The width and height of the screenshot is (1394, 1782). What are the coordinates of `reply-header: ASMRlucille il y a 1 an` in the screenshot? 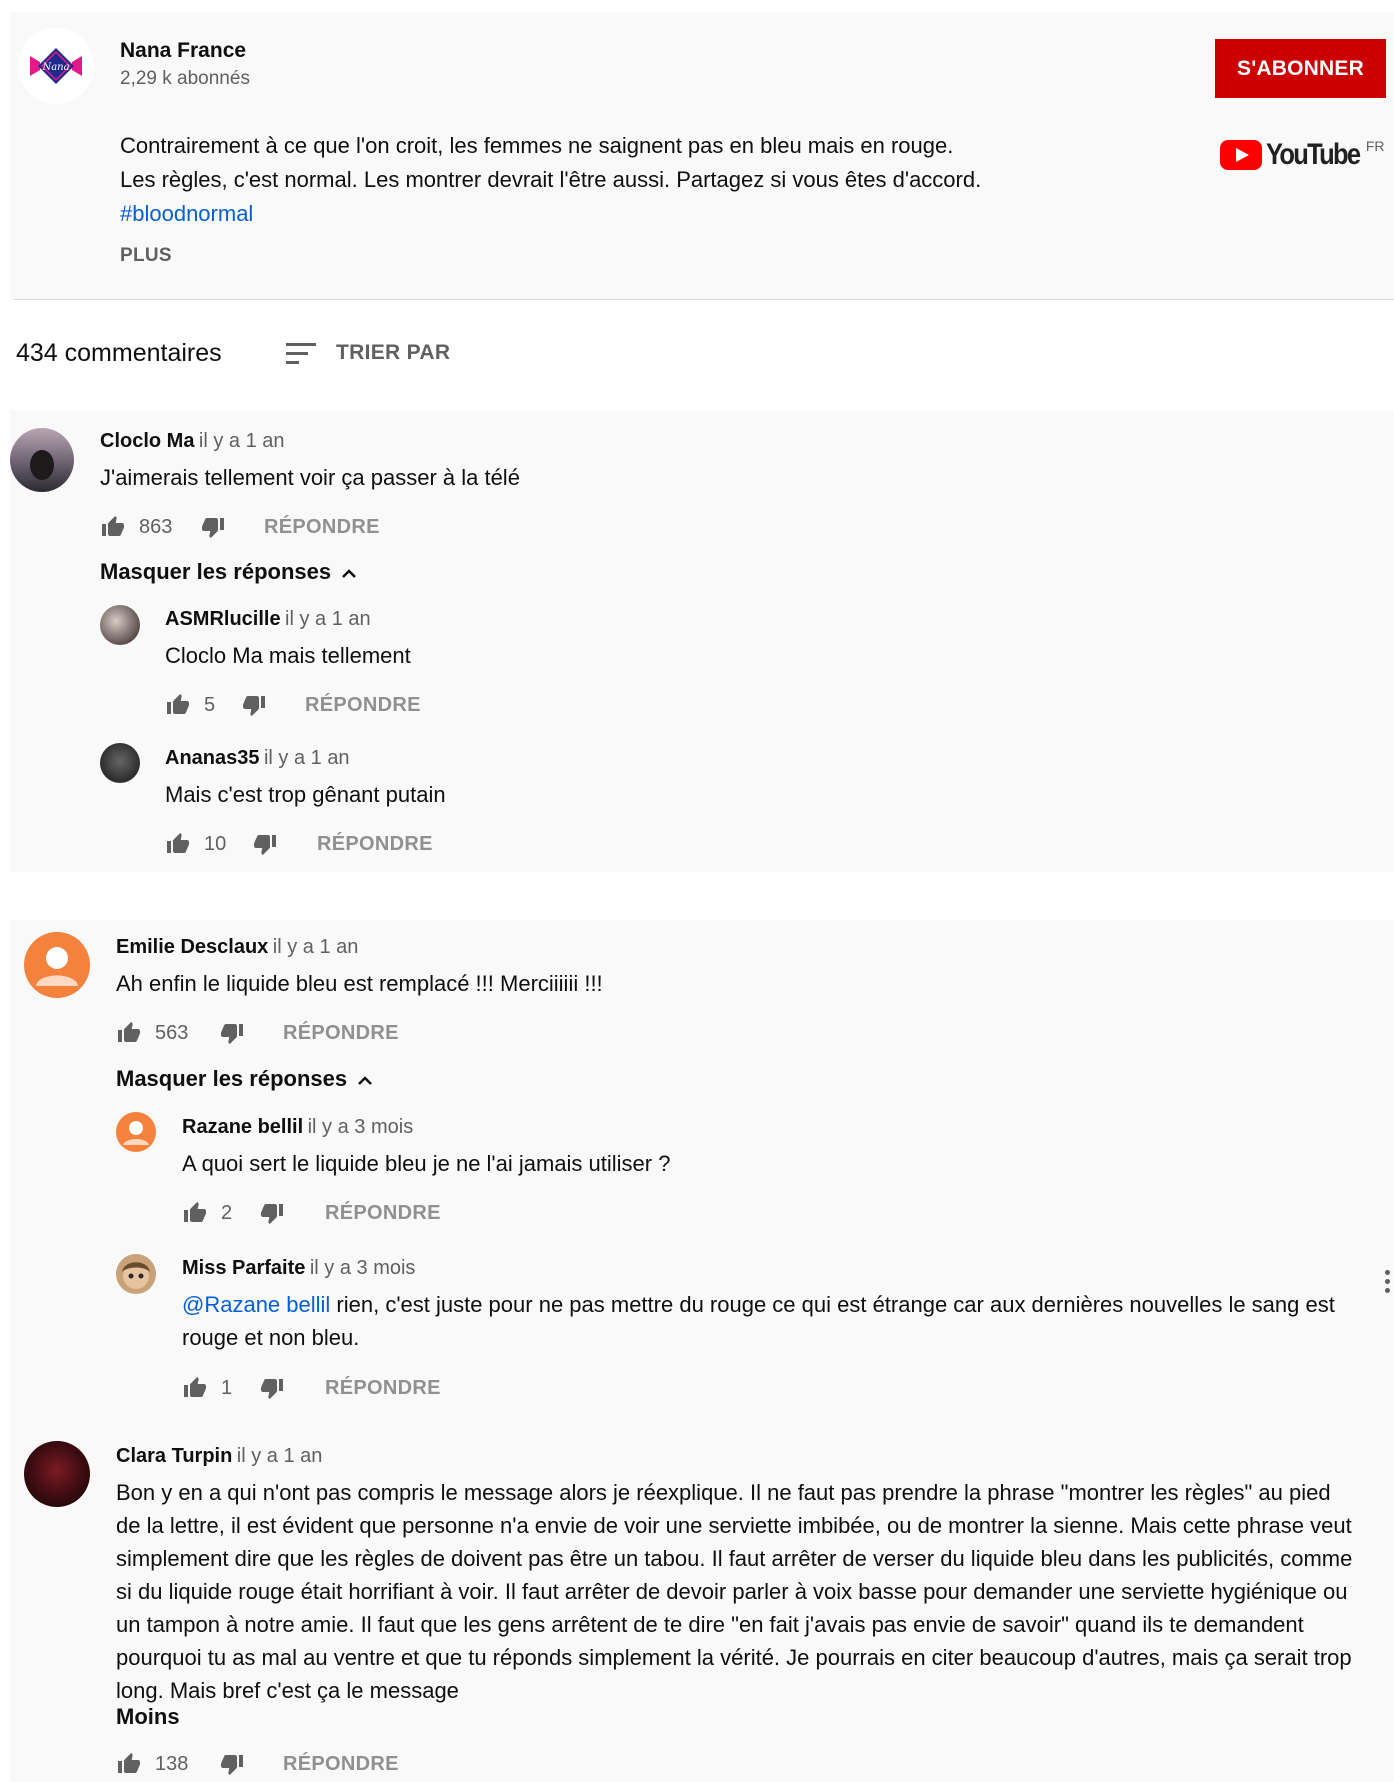 It's located at (268, 619).